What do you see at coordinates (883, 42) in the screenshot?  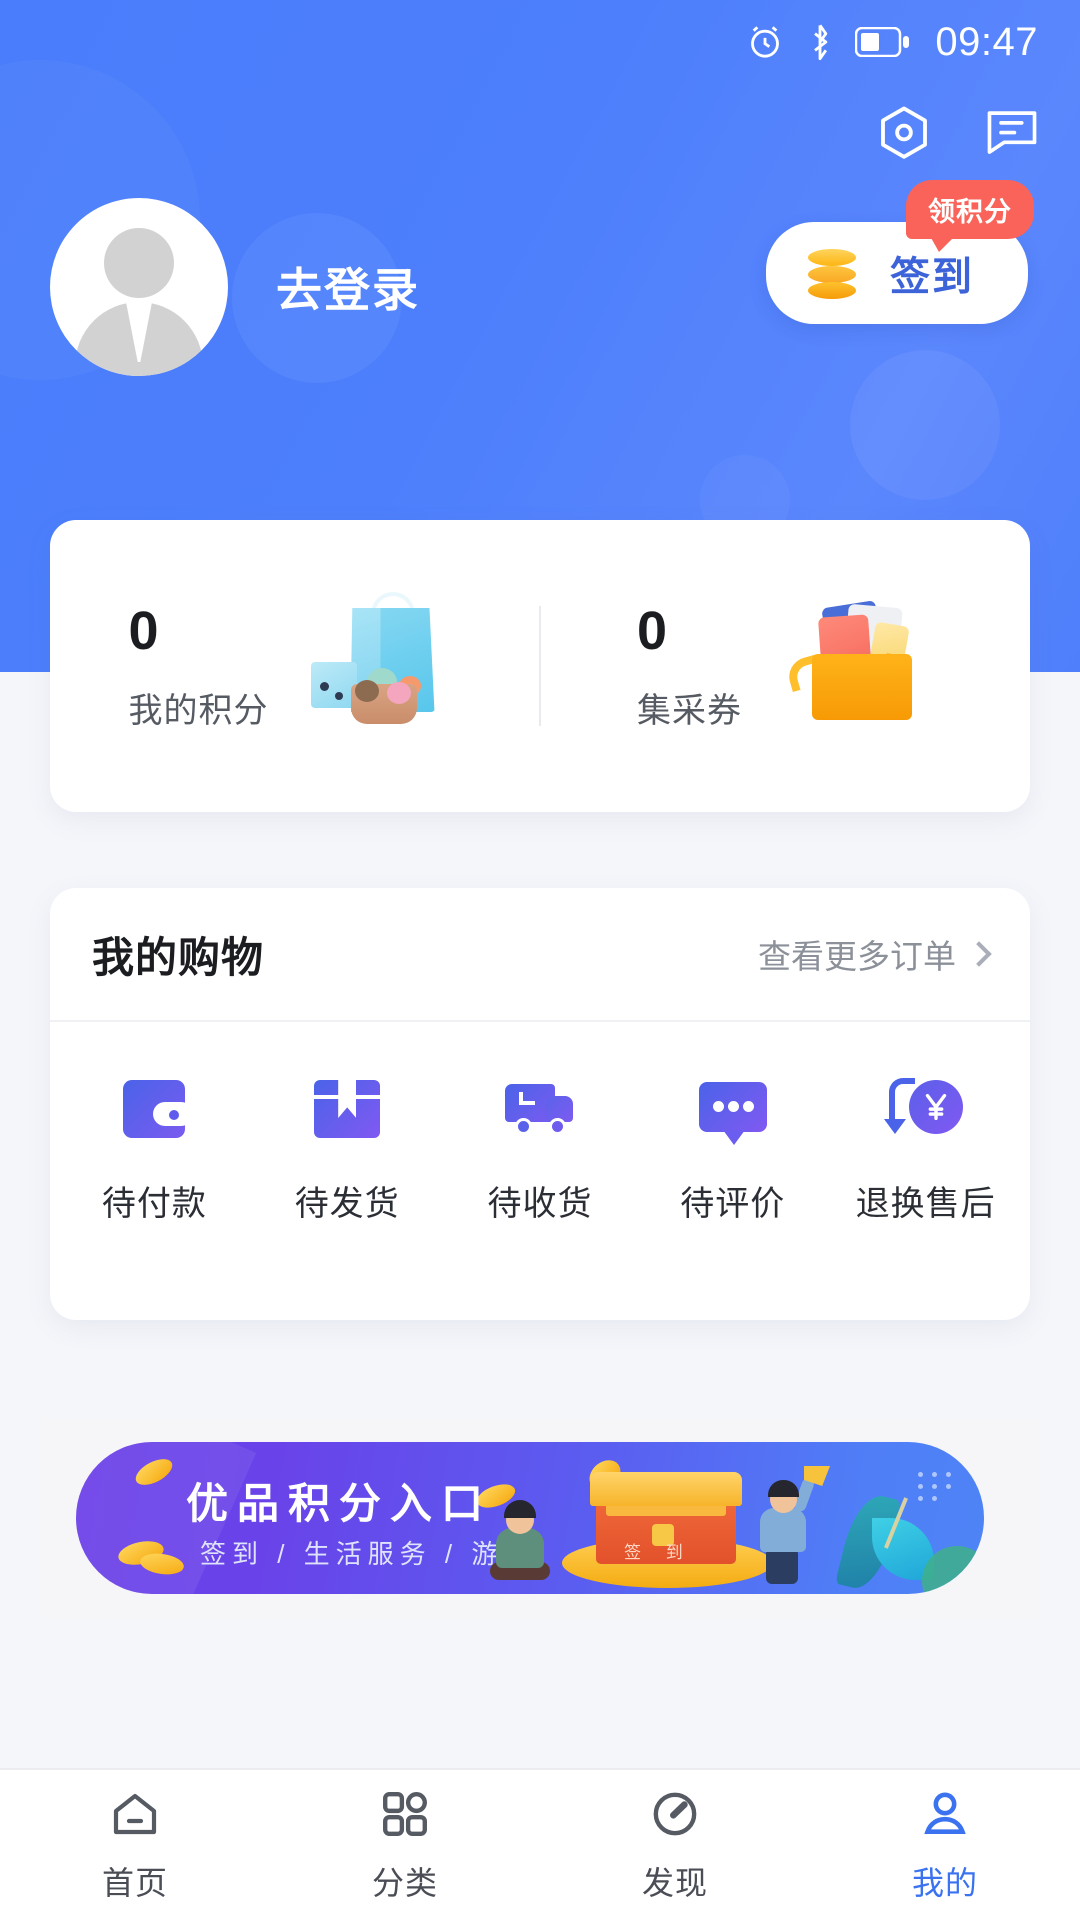 I see `battery-icon` at bounding box center [883, 42].